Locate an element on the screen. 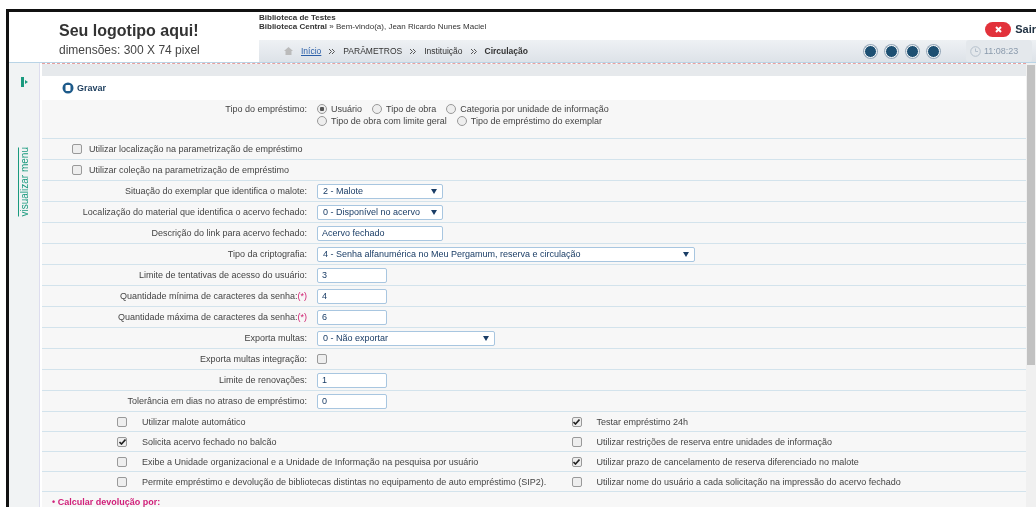 This screenshot has height=507, width=1036. close-icon is located at coordinates (998, 29).